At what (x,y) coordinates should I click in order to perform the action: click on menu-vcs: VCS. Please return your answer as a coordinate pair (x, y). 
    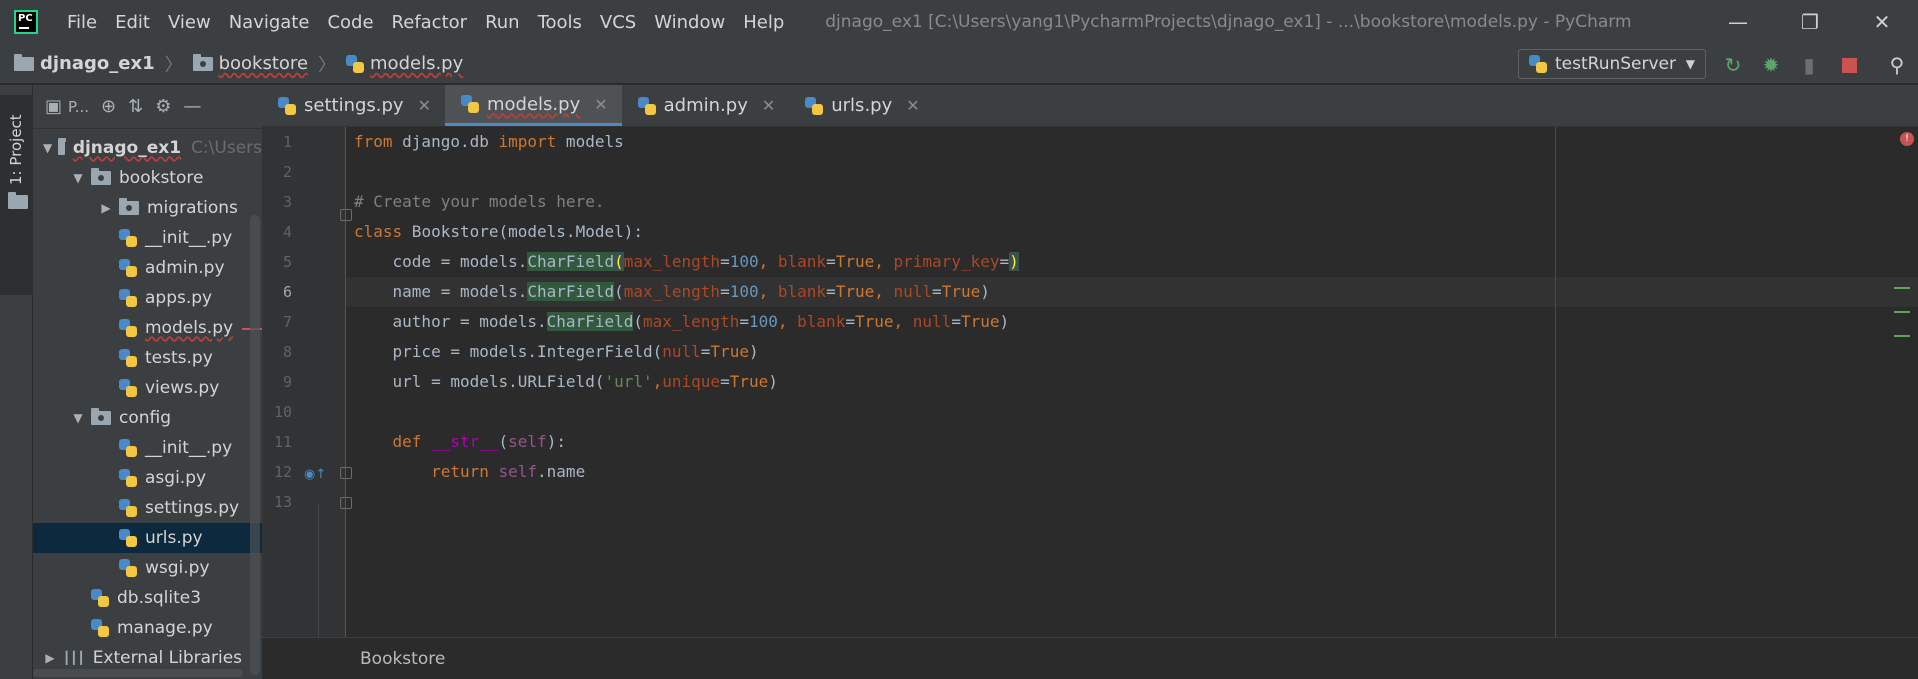
    Looking at the image, I should click on (618, 22).